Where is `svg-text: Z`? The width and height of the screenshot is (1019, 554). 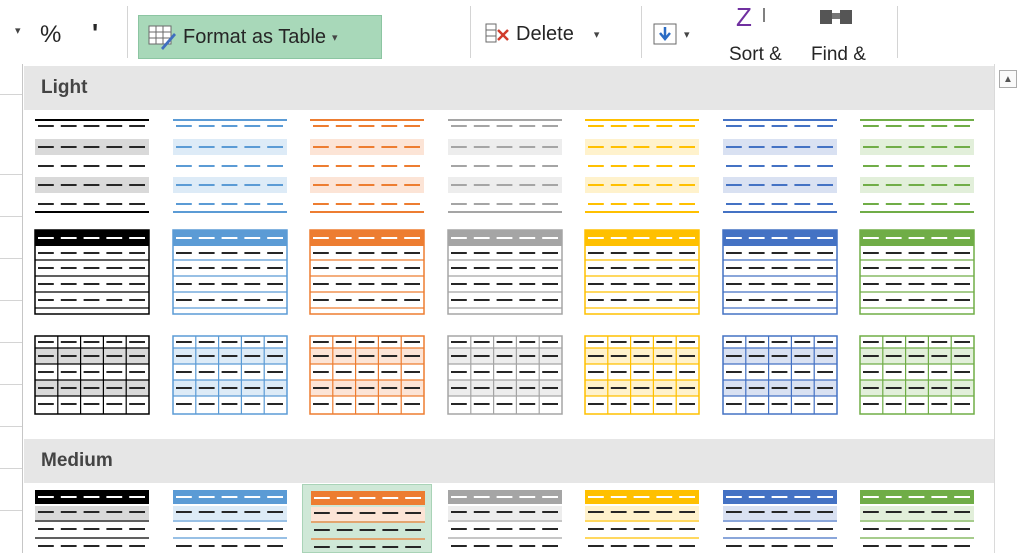
svg-text: Z is located at coordinates (744, 18).